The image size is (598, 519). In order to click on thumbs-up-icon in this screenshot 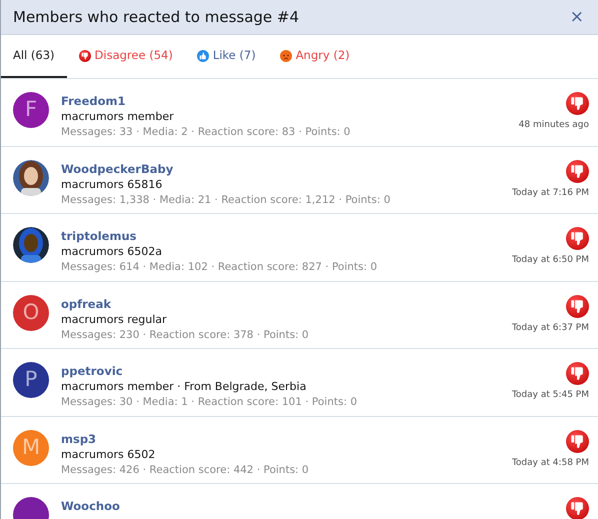, I will do `click(202, 56)`.